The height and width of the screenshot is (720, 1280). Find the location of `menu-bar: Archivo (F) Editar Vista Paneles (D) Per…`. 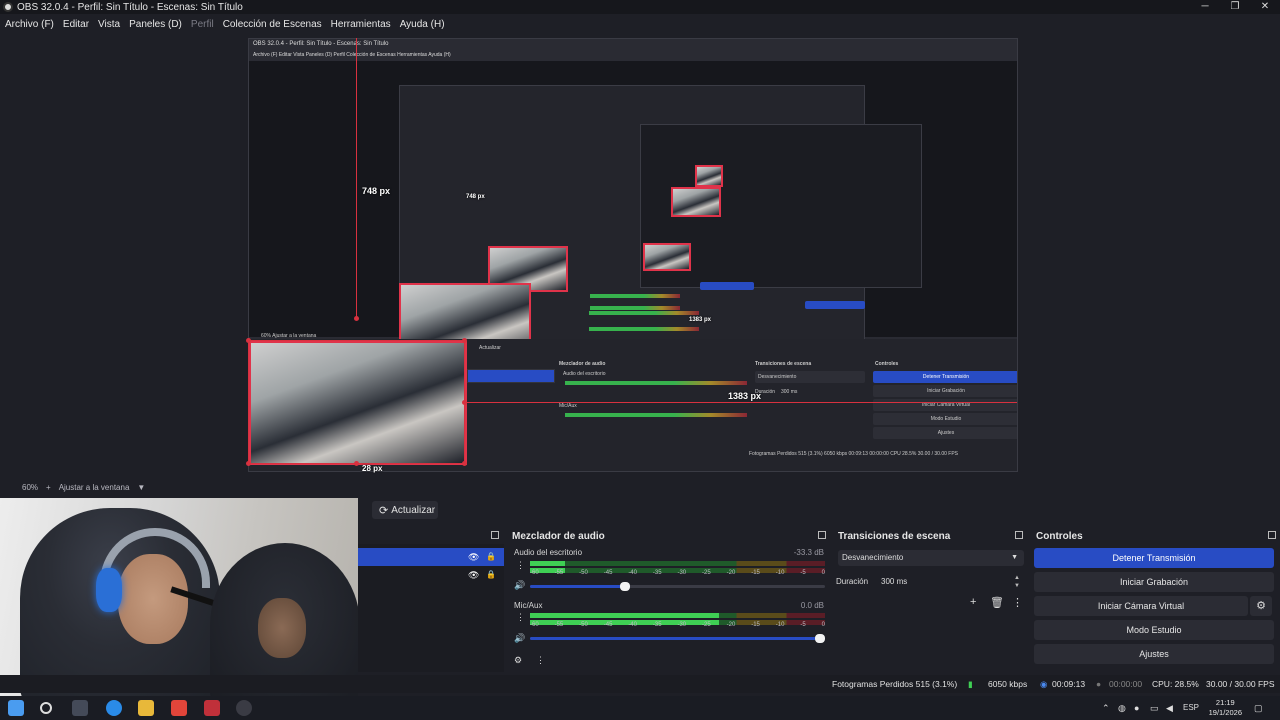

menu-bar: Archivo (F) Editar Vista Paneles (D) Per… is located at coordinates (640, 24).